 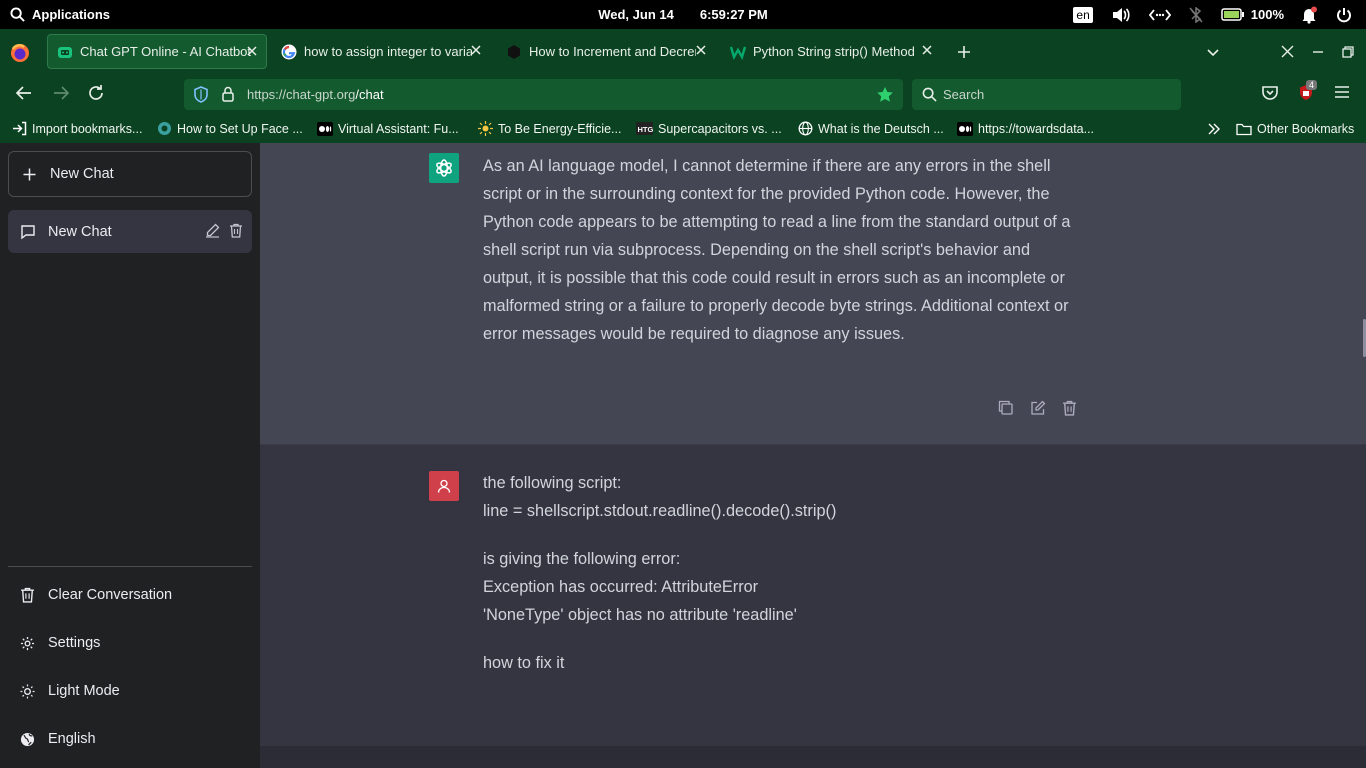 What do you see at coordinates (1083, 14) in the screenshot?
I see `keyboard-layout: en` at bounding box center [1083, 14].